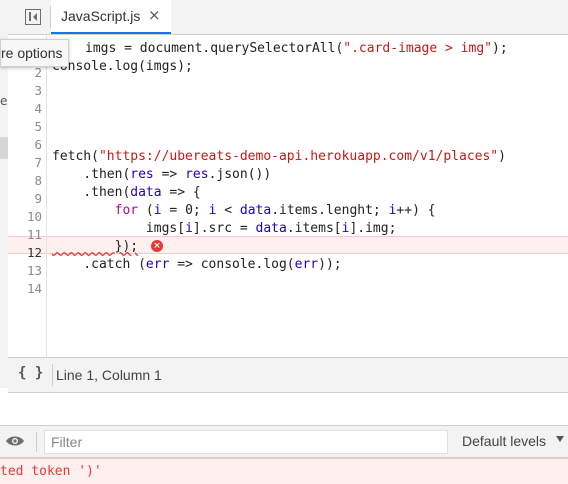 Image resolution: width=568 pixels, height=484 pixels. I want to click on filter-input, so click(246, 442).